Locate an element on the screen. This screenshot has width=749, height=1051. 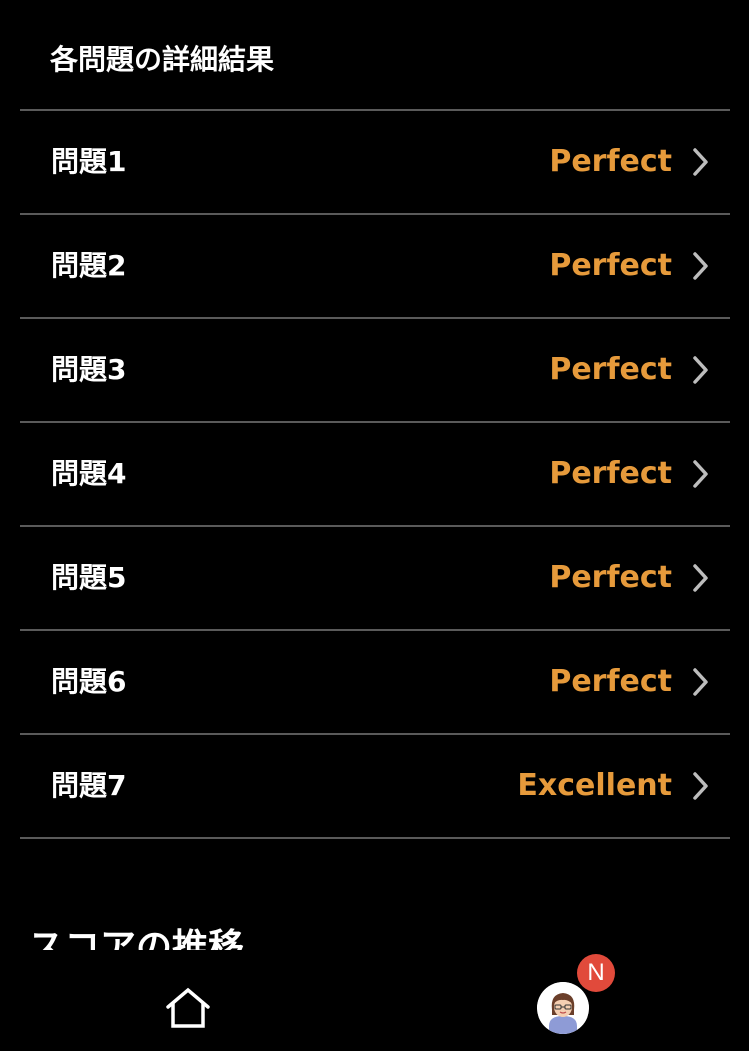
problem-label: 問題2 is located at coordinates (89, 265).